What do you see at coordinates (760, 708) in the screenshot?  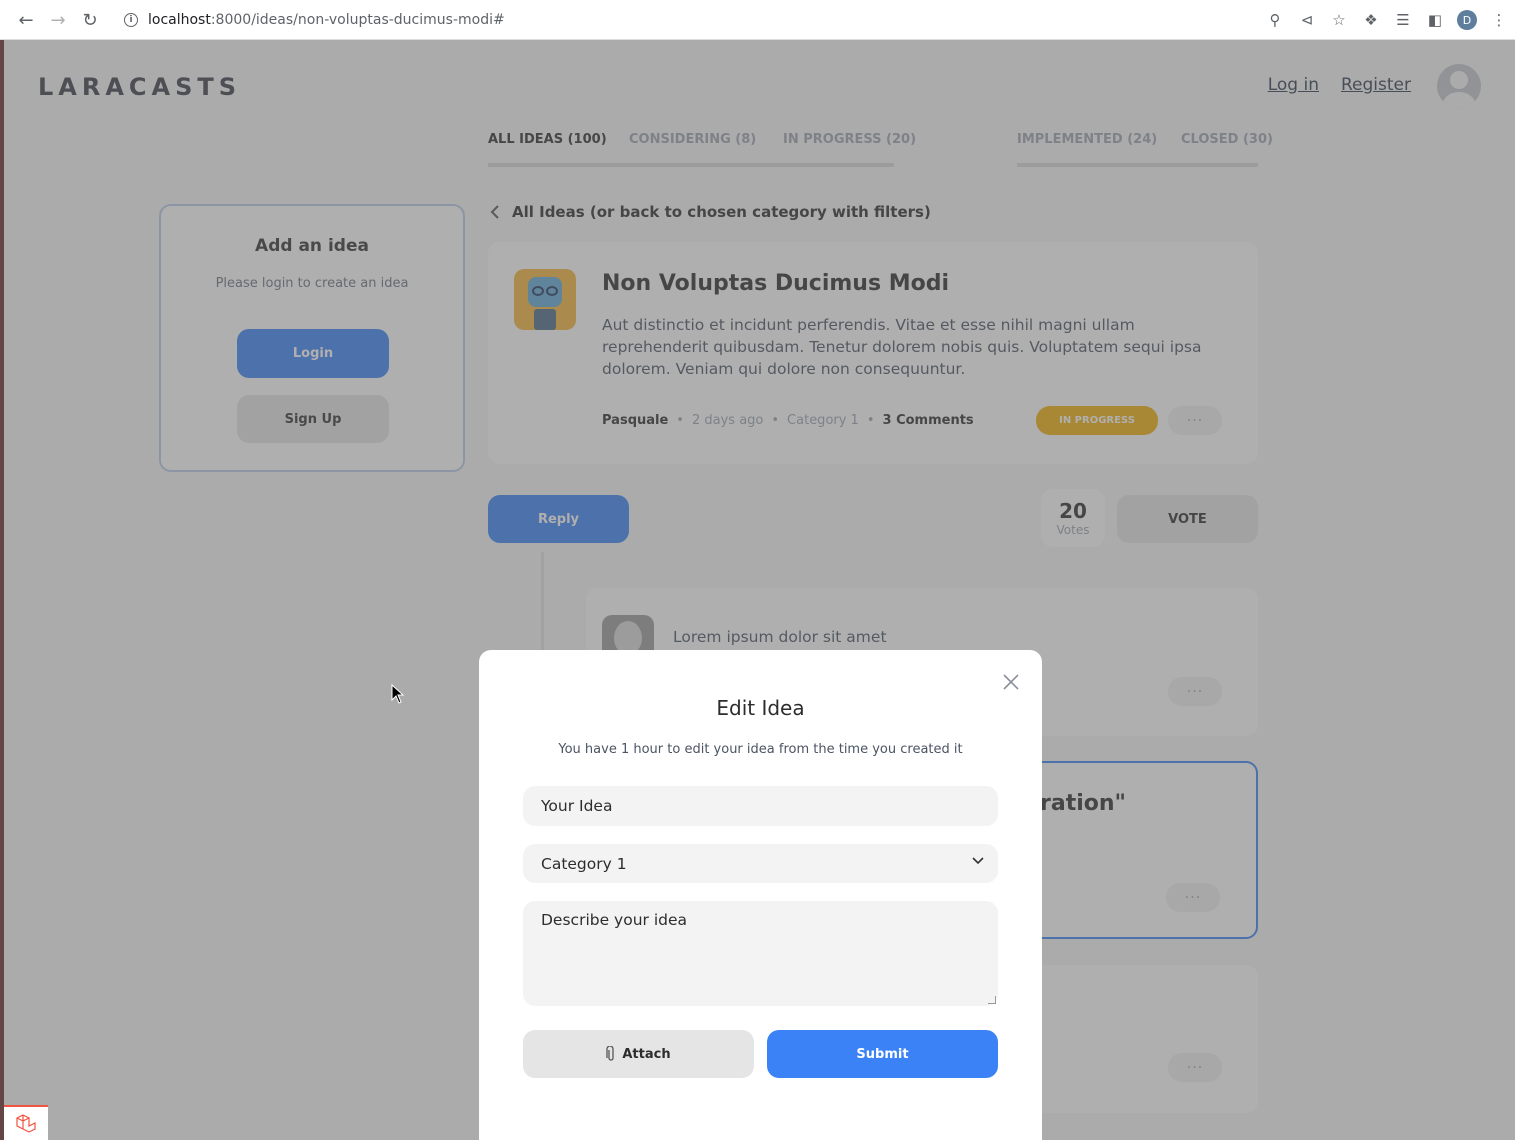 I see `modal-title: Edit Idea` at bounding box center [760, 708].